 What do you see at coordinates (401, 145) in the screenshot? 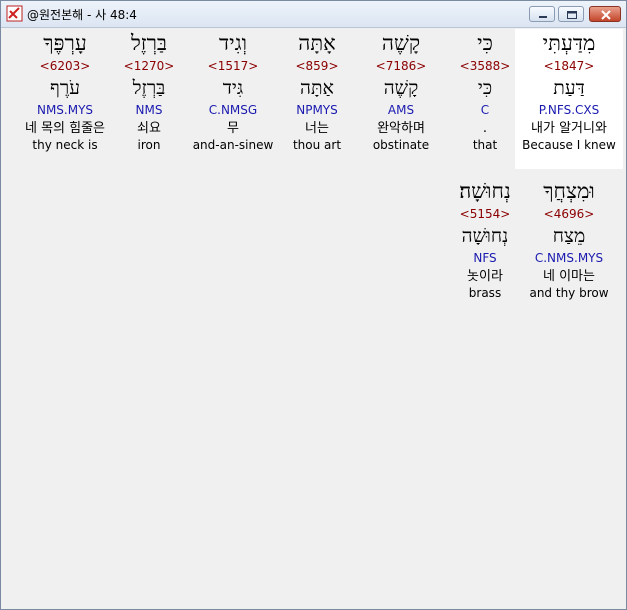
I see `english-gloss: obstinate` at bounding box center [401, 145].